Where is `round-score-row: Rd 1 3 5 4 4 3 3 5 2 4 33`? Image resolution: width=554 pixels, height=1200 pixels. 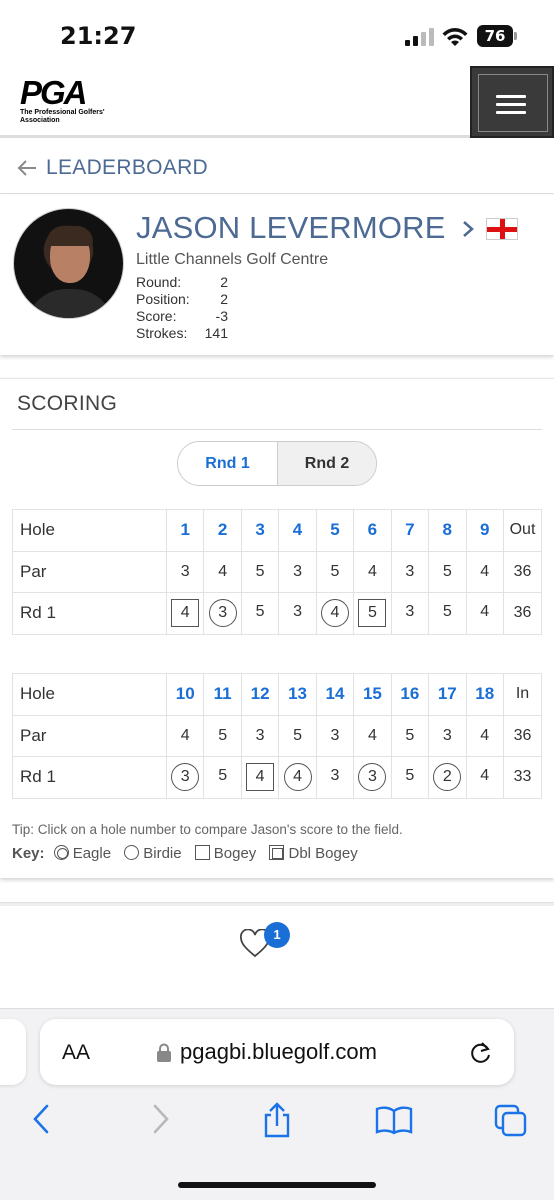
round-score-row: Rd 1 3 5 4 4 3 3 5 2 4 33 is located at coordinates (277, 777).